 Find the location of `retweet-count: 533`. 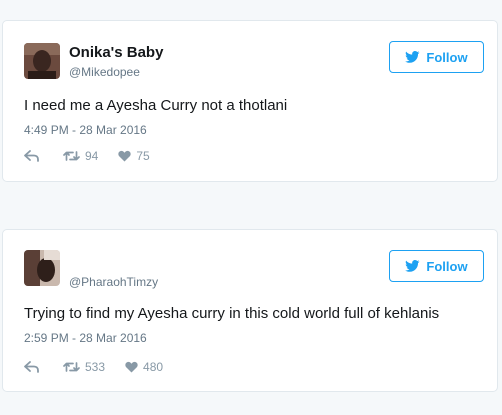

retweet-count: 533 is located at coordinates (95, 367).